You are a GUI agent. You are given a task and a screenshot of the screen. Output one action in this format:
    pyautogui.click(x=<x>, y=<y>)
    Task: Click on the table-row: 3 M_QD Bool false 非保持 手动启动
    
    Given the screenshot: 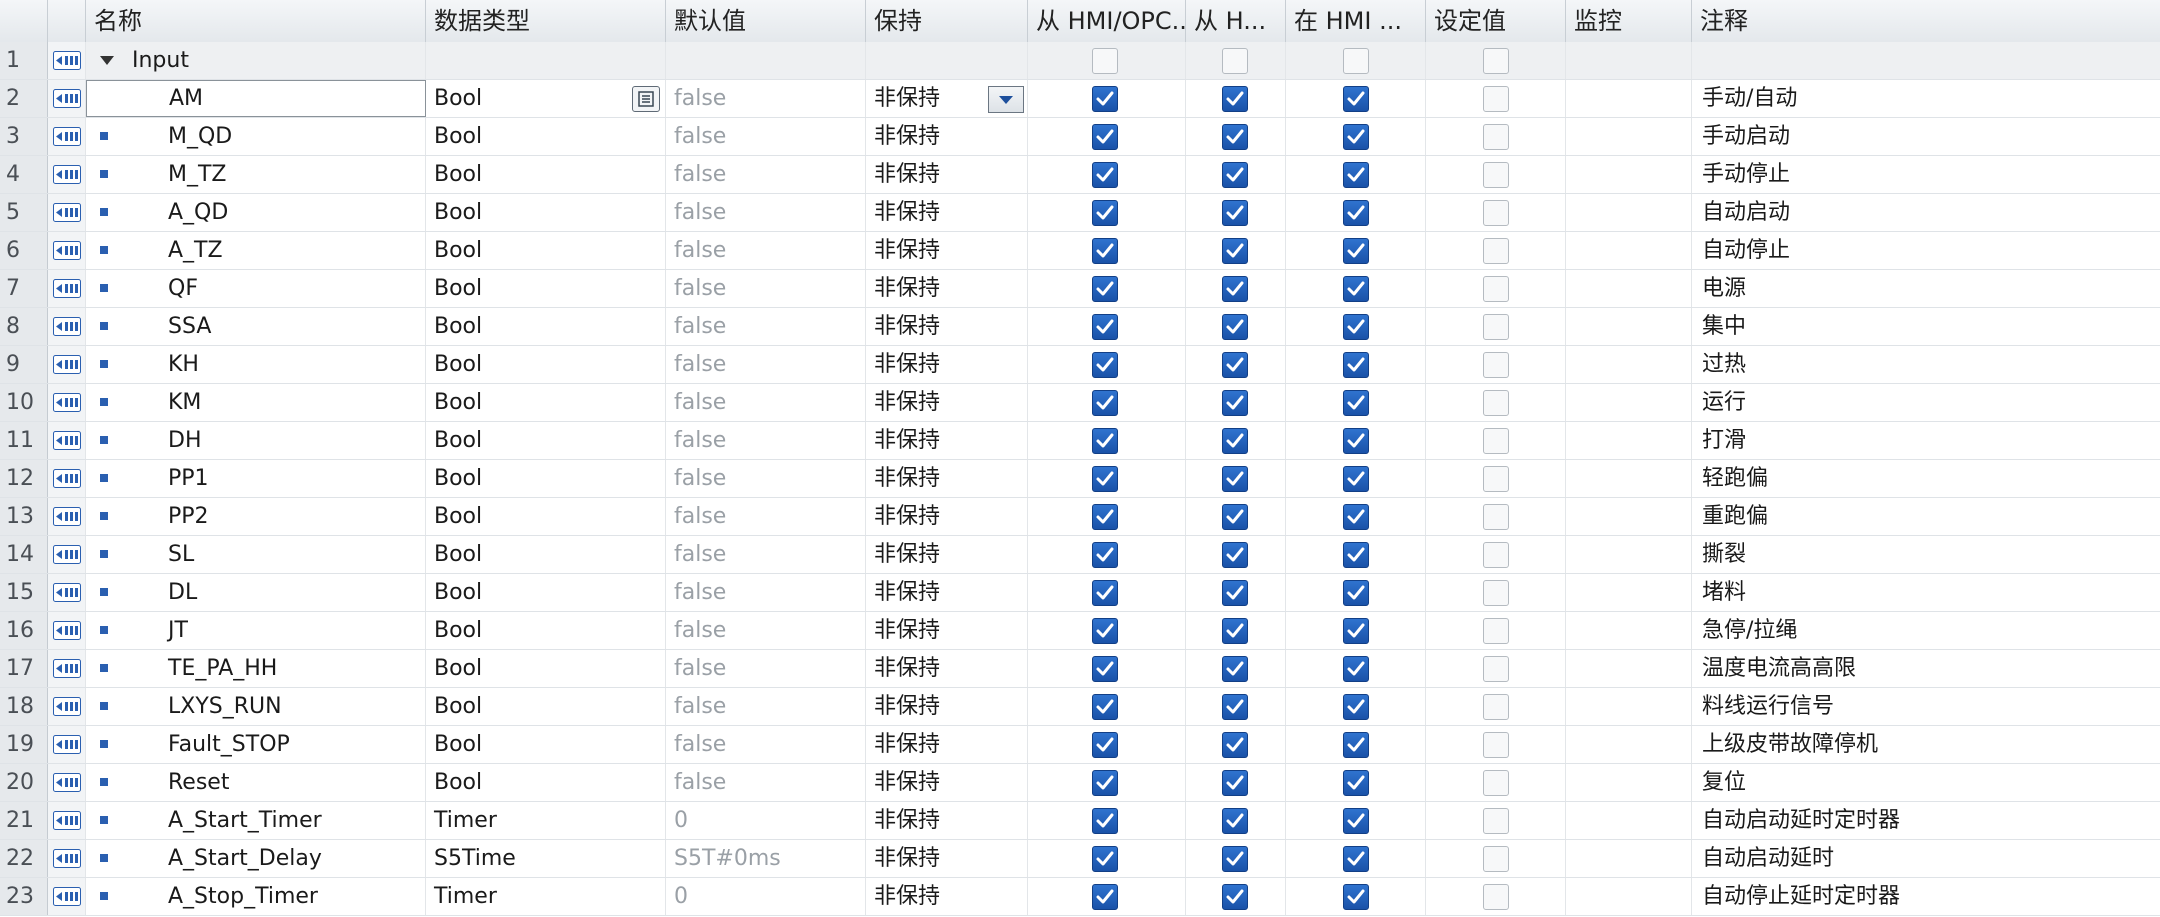 What is the action you would take?
    pyautogui.click(x=1080, y=137)
    